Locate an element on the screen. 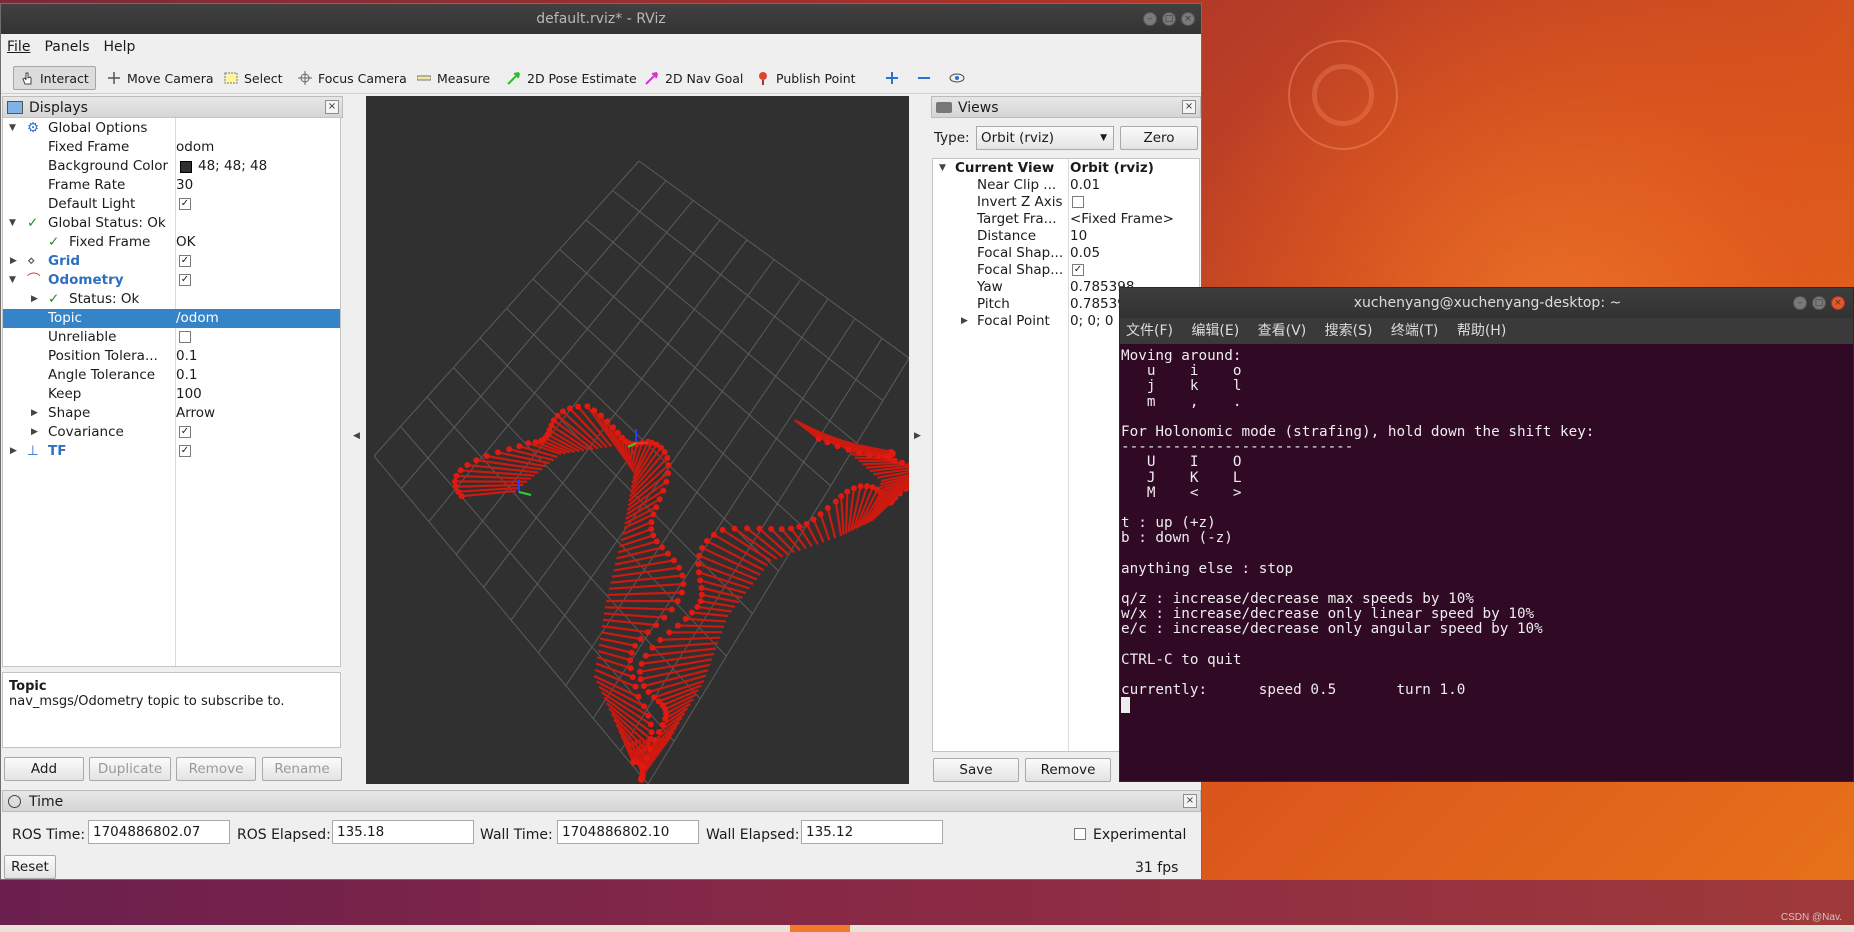 This screenshot has width=1854, height=932. terminal-menu-edit: 编辑(E) is located at coordinates (1215, 331).